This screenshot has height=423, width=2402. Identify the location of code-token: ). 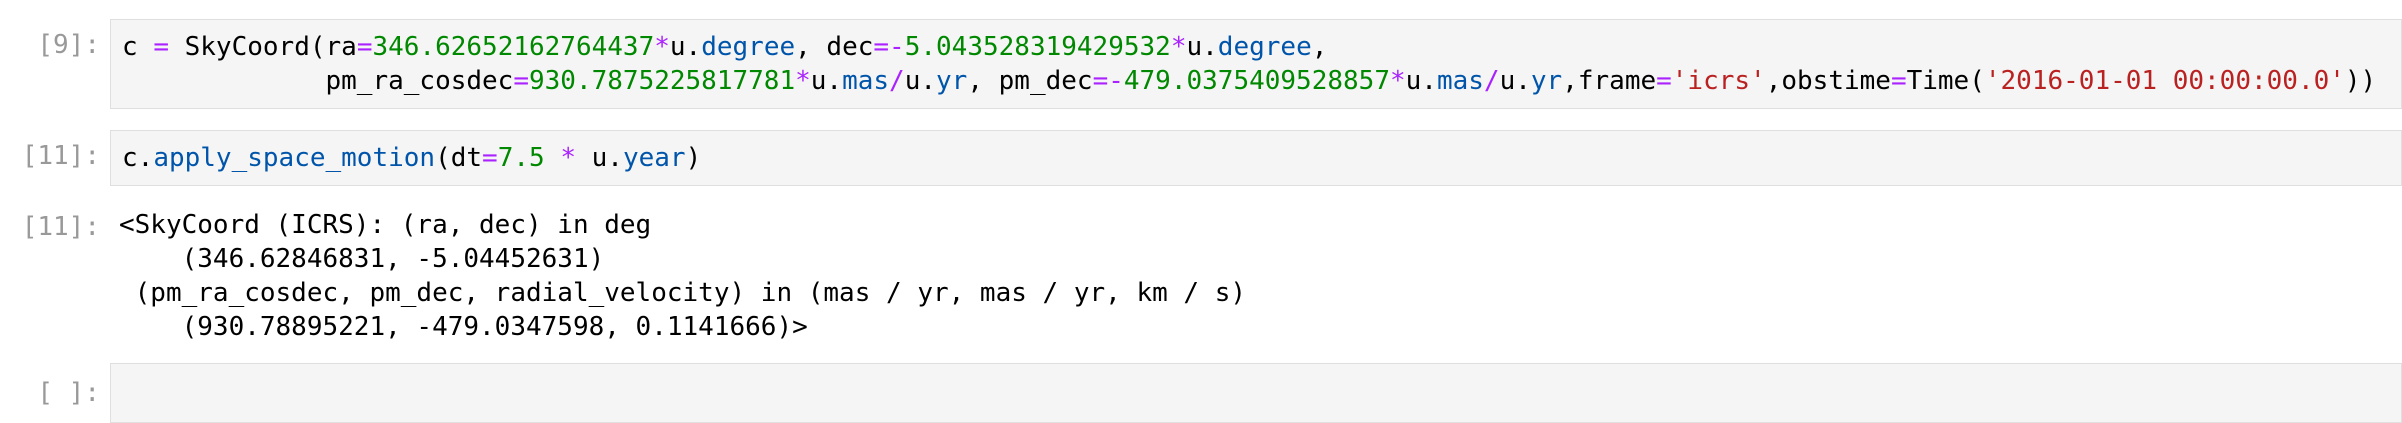
(693, 158).